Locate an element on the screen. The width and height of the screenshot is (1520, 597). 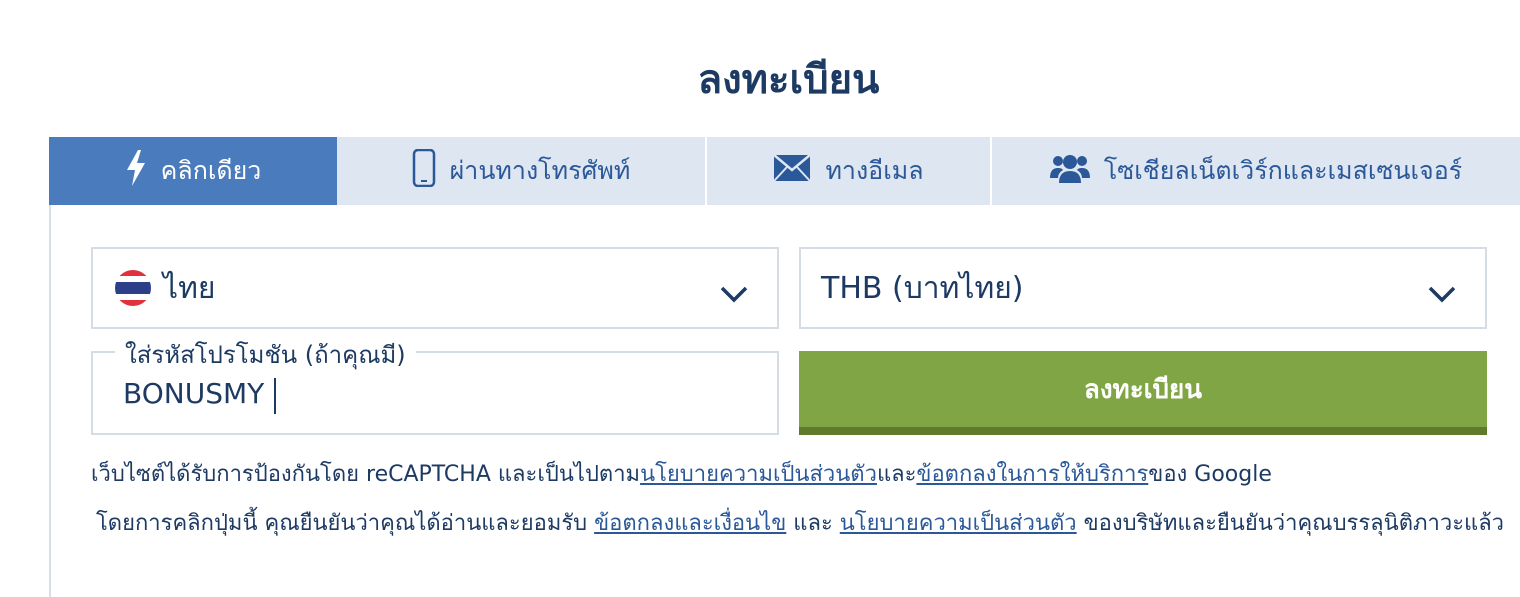
currency-select-value: THB (บาทไทย) is located at coordinates (922, 288).